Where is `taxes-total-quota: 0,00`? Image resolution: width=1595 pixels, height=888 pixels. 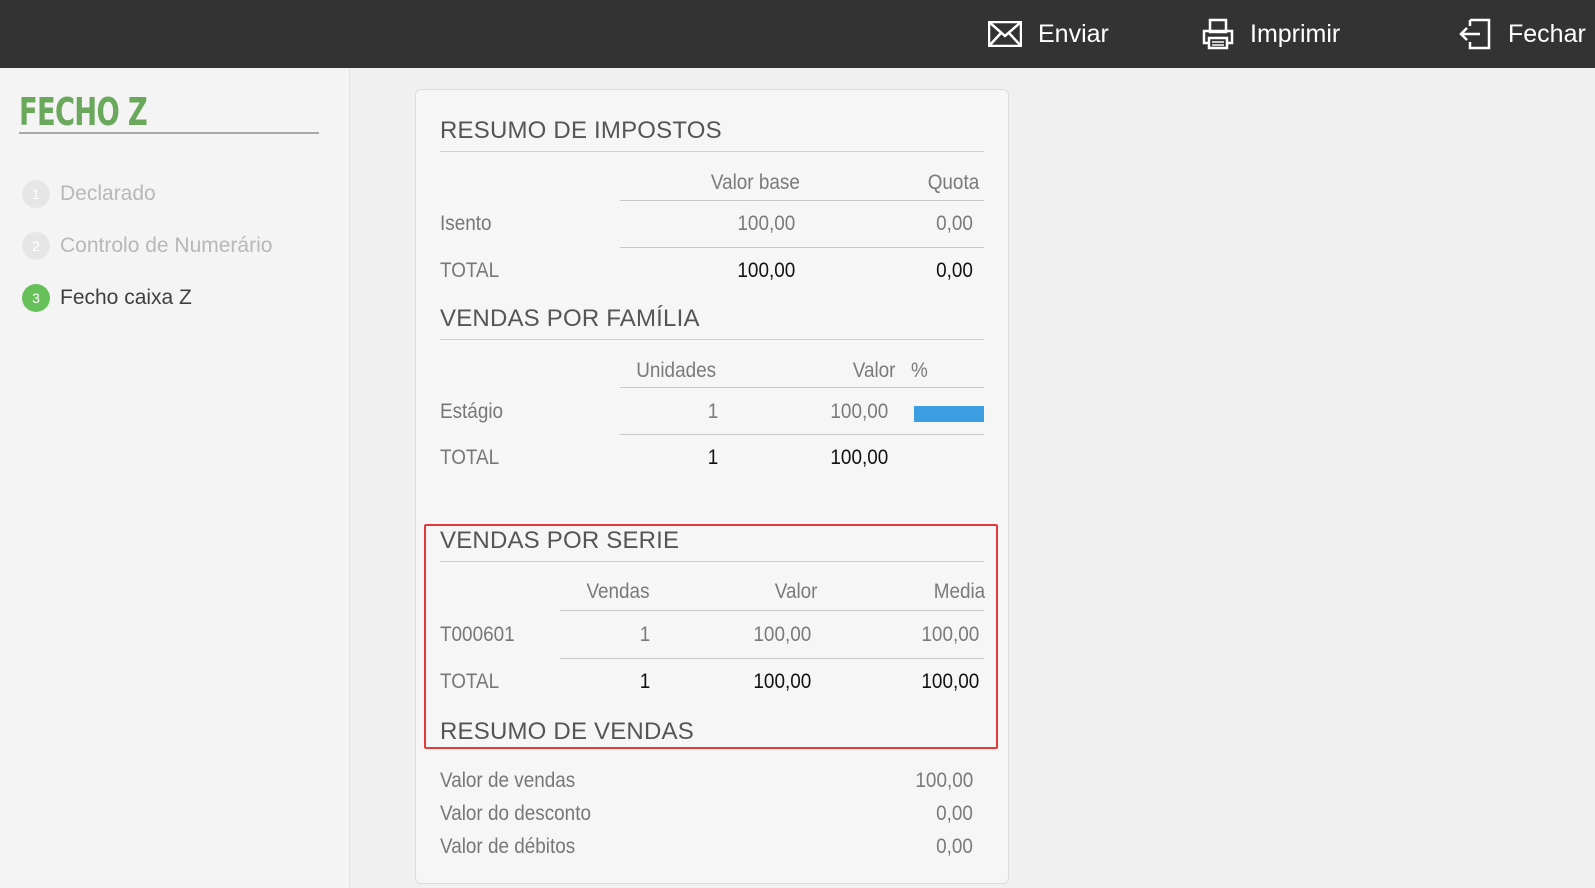 taxes-total-quota: 0,00 is located at coordinates (954, 270).